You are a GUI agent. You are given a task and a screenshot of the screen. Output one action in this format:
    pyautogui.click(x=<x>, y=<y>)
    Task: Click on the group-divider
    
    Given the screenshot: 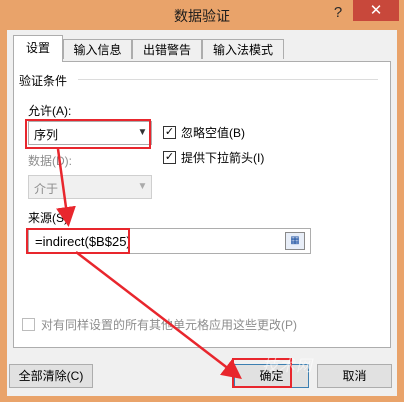 What is the action you would take?
    pyautogui.click(x=228, y=79)
    